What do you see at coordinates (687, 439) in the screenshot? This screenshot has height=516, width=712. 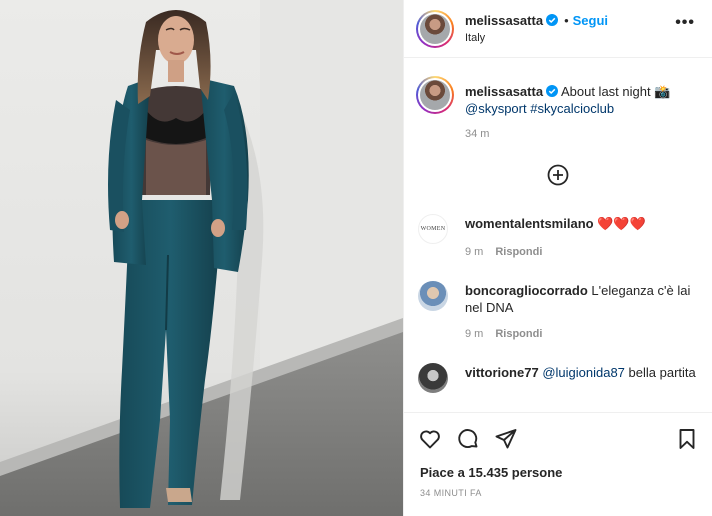 I see `bookmark-icon` at bounding box center [687, 439].